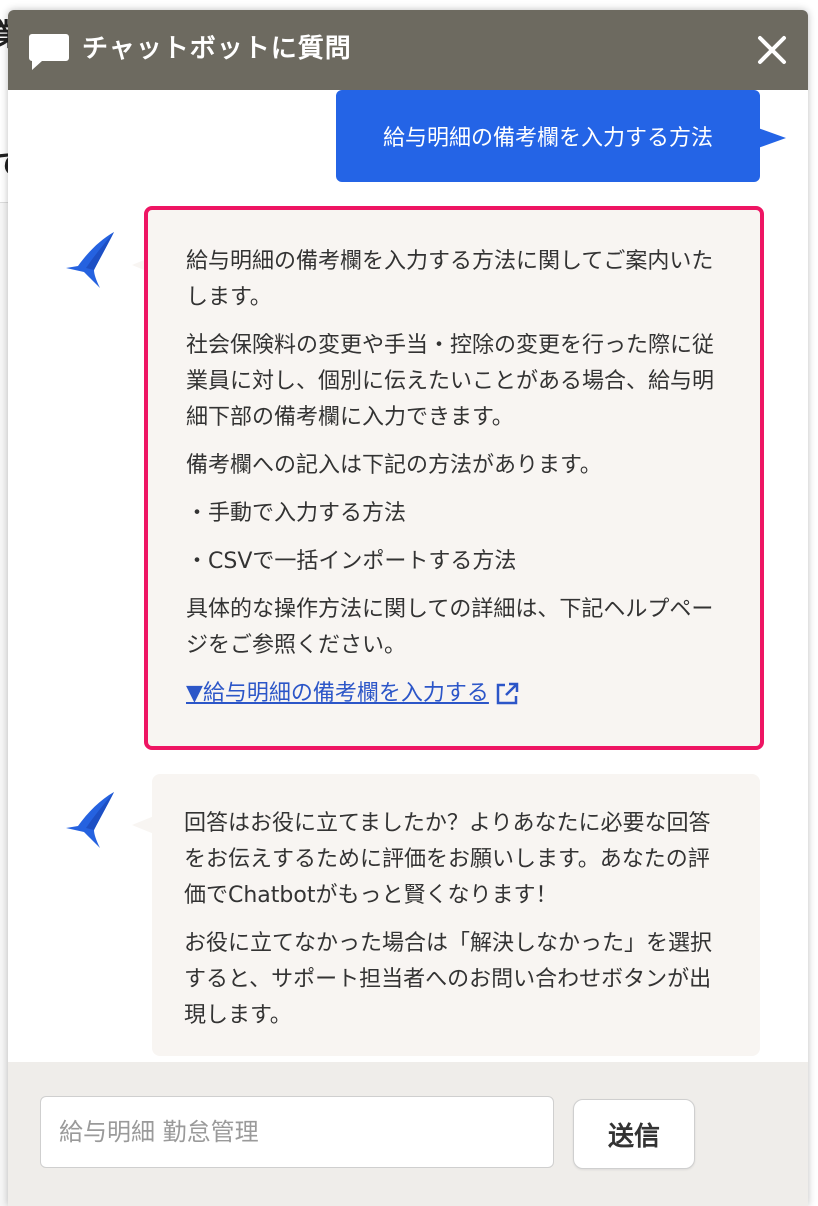  What do you see at coordinates (143, 825) in the screenshot?
I see `bubble-tail` at bounding box center [143, 825].